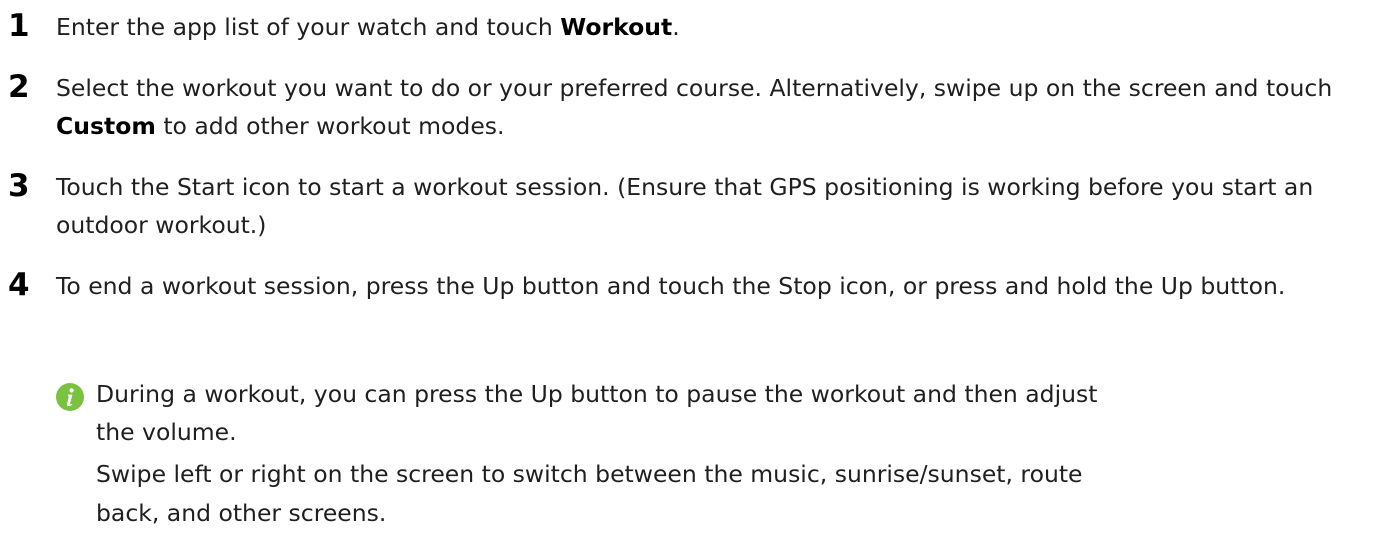 Image resolution: width=1390 pixels, height=537 pixels. I want to click on step-number: 2, so click(19, 87).